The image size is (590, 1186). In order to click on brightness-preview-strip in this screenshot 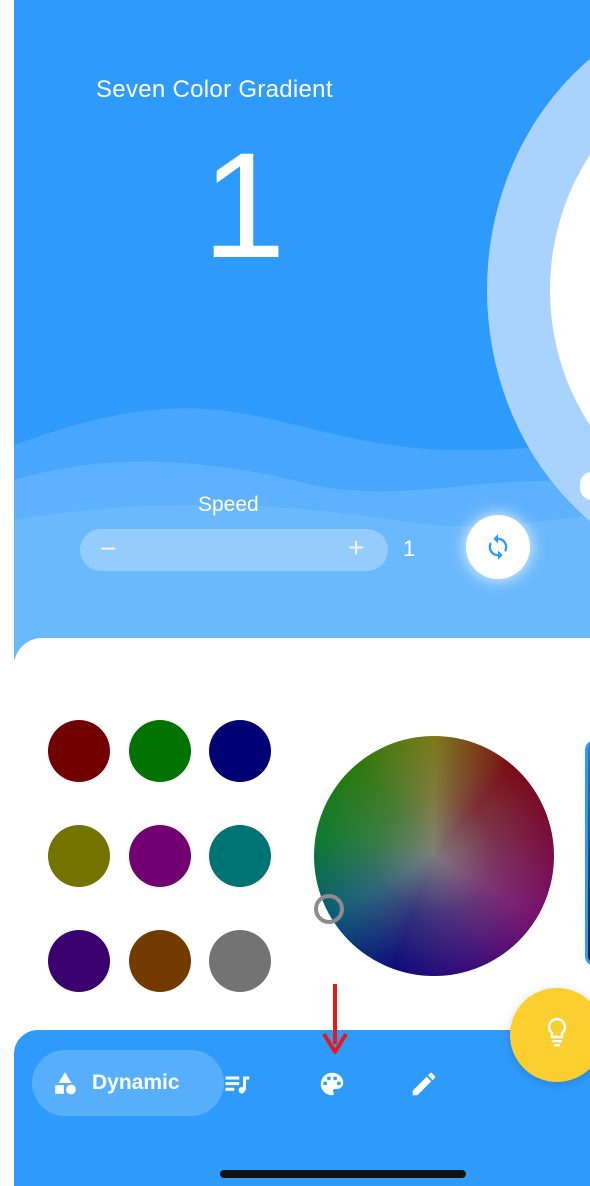, I will do `click(587, 853)`.